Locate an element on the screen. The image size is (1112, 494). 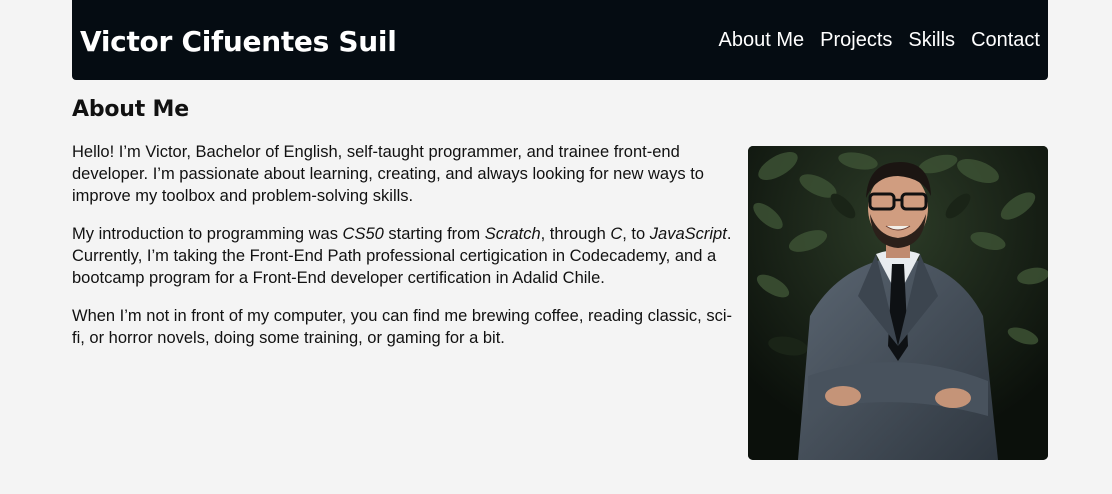
text-span: , to is located at coordinates (636, 234).